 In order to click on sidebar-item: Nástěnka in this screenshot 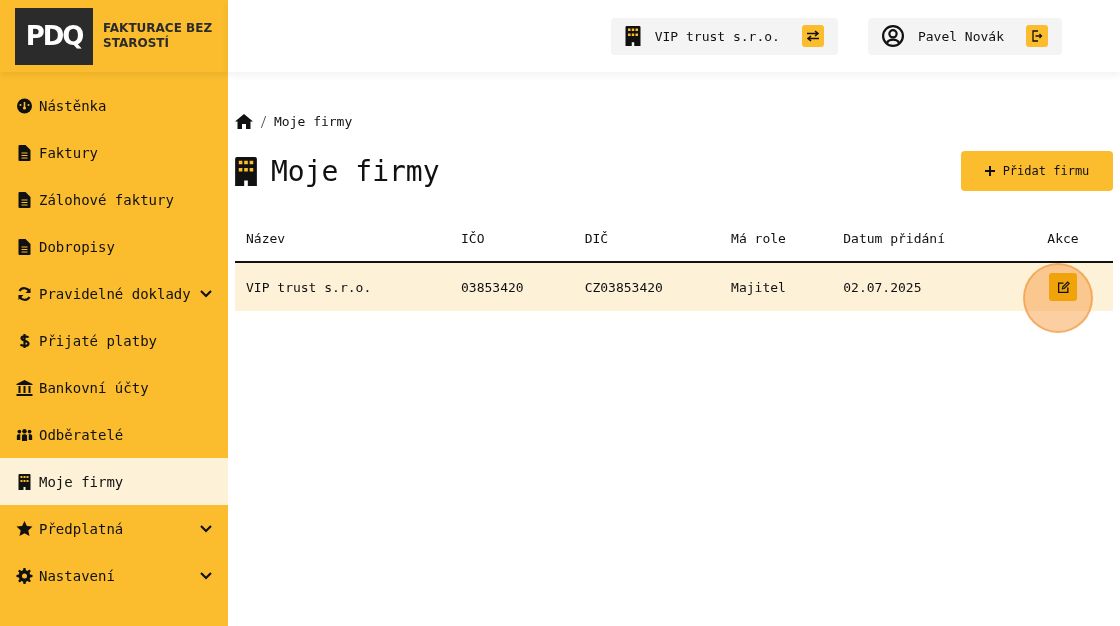, I will do `click(114, 105)`.